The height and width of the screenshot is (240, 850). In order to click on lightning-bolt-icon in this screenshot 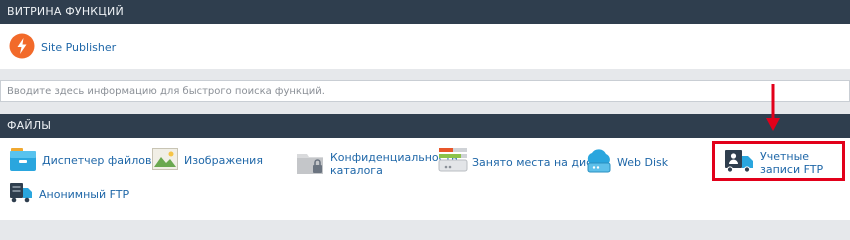, I will do `click(22, 47)`.